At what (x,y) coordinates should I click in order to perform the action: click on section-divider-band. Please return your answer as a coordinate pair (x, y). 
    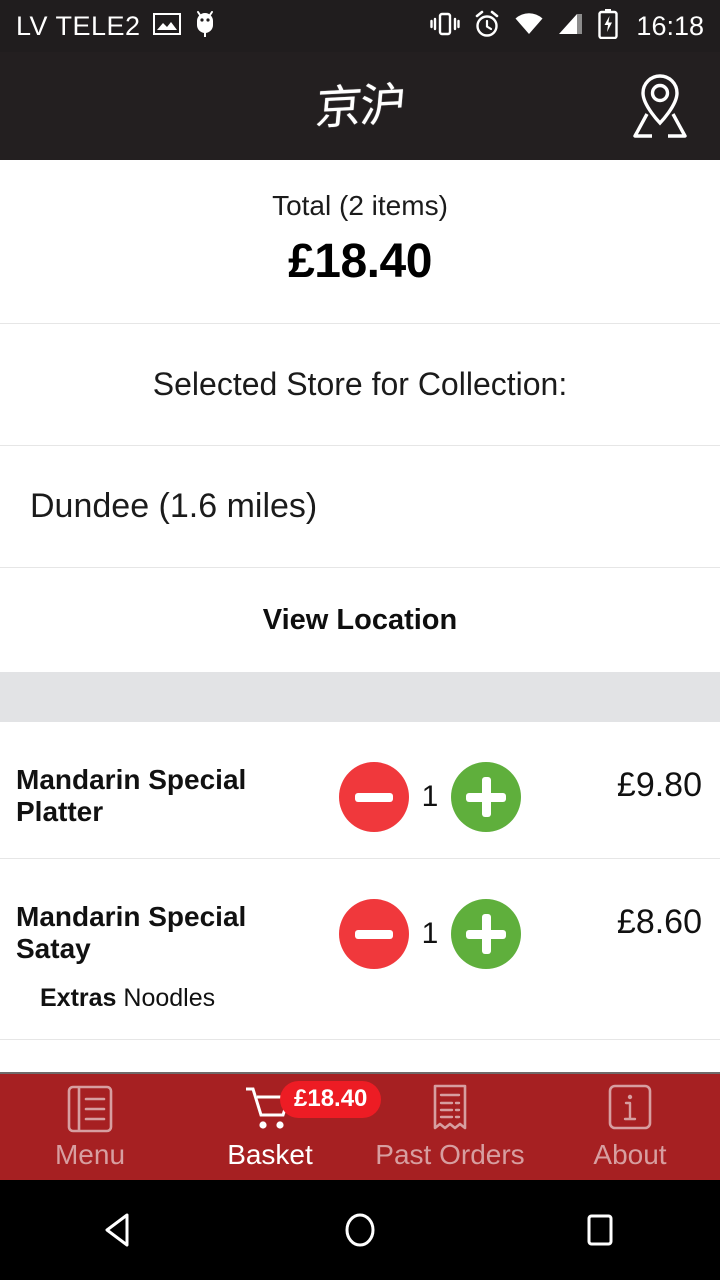
    Looking at the image, I should click on (360, 697).